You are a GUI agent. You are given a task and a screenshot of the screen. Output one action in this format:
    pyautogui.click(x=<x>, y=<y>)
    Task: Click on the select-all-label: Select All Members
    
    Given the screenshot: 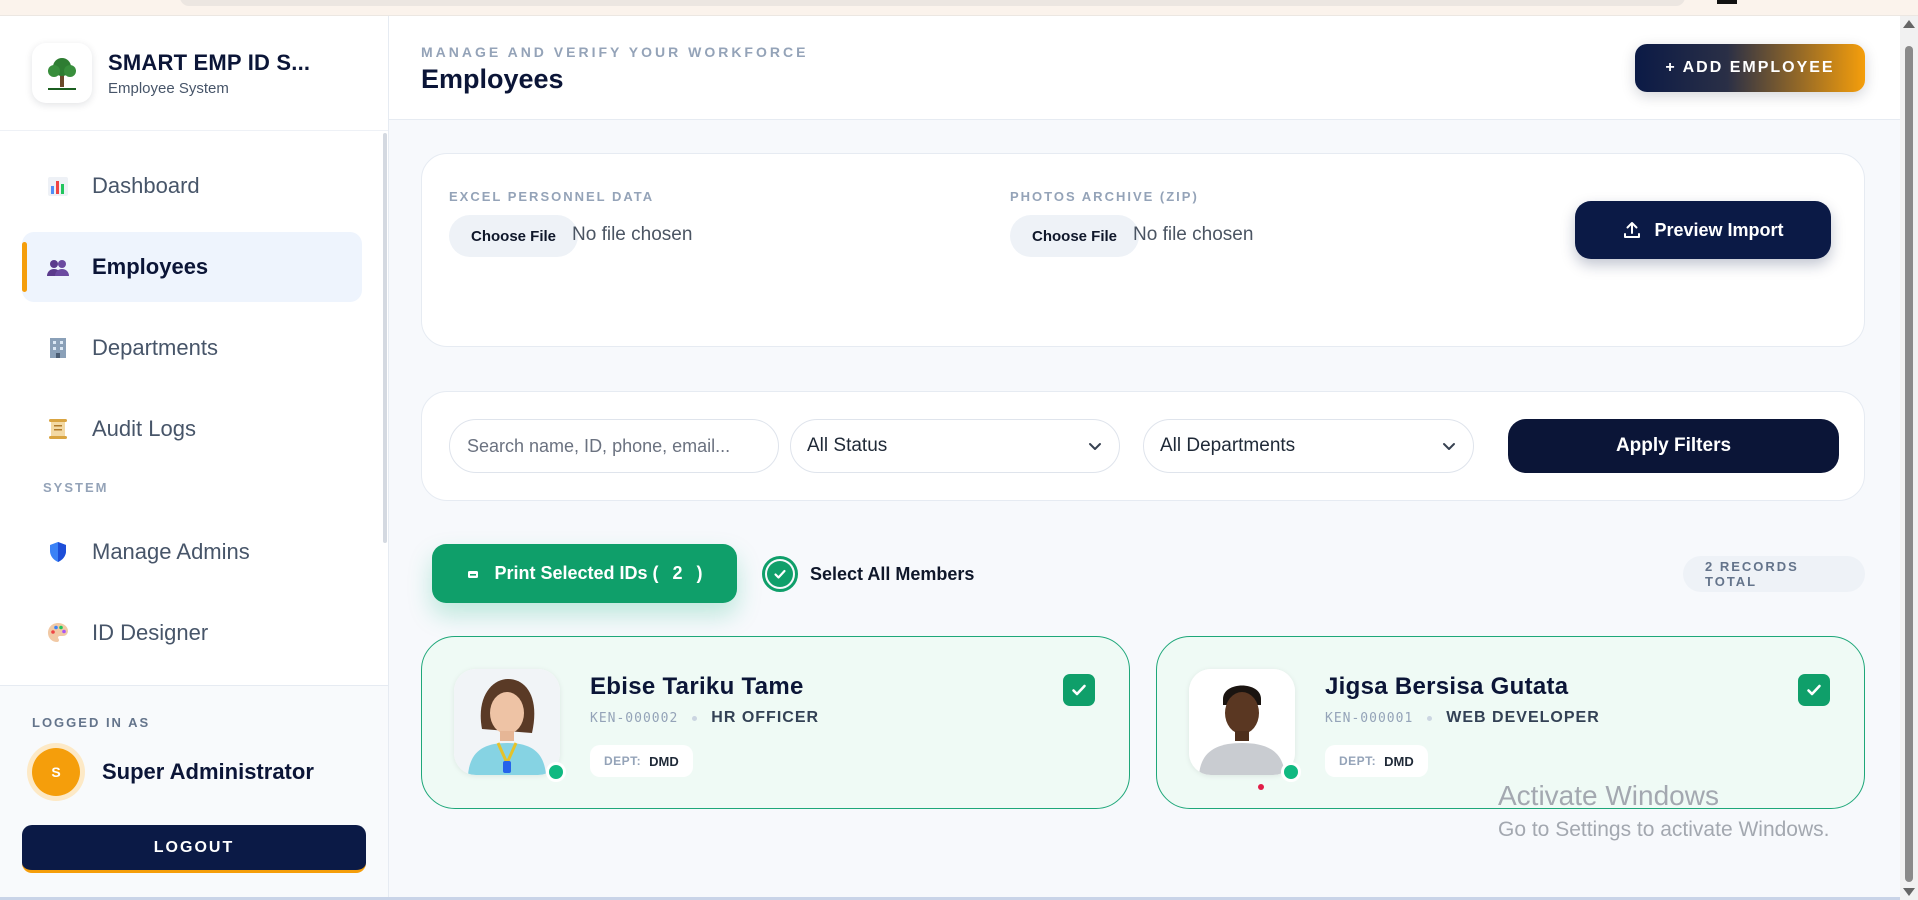 What is the action you would take?
    pyautogui.click(x=892, y=573)
    